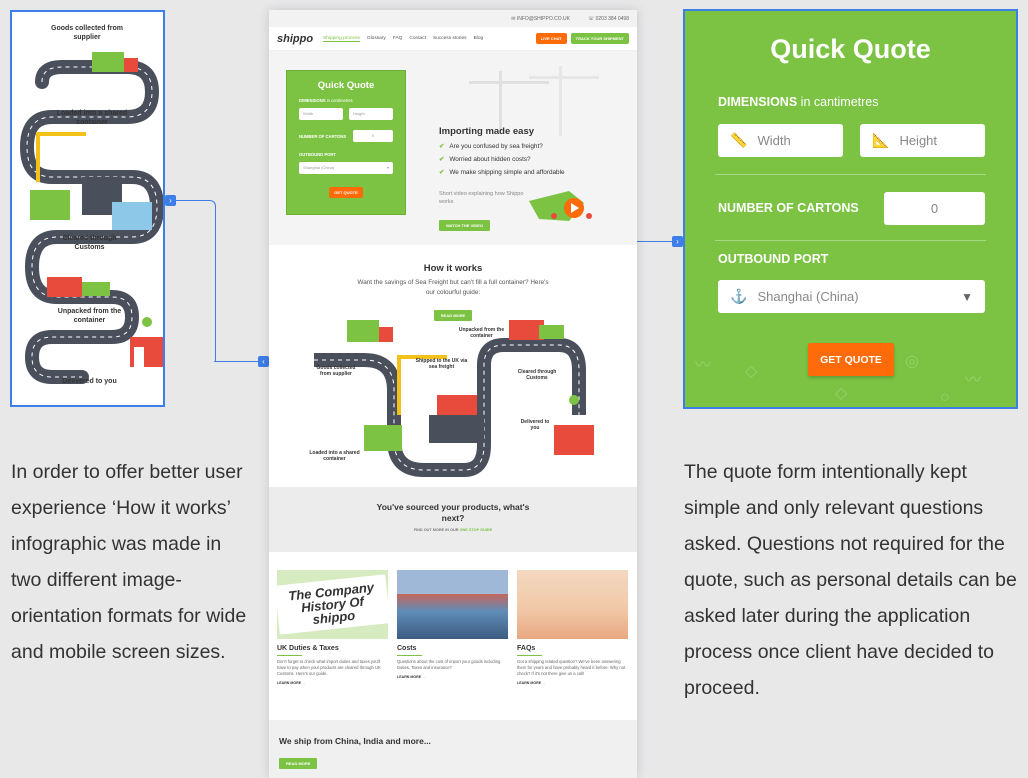 Image resolution: width=1028 pixels, height=778 pixels. Describe the element at coordinates (788, 208) in the screenshot. I see `cartons-label: NUMBER OF CARTONS` at that location.